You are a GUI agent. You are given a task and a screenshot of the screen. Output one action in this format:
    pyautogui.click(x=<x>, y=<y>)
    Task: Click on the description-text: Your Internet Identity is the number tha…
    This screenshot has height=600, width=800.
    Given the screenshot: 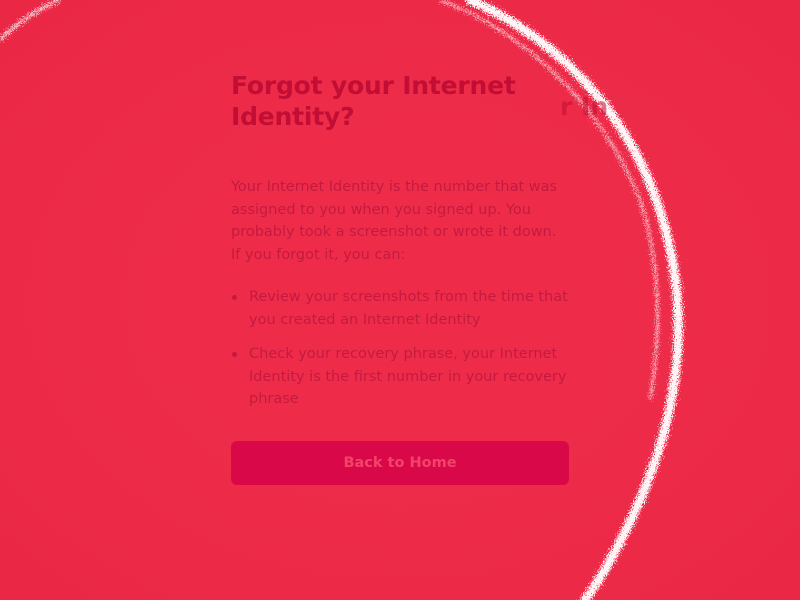 What is the action you would take?
    pyautogui.click(x=394, y=221)
    